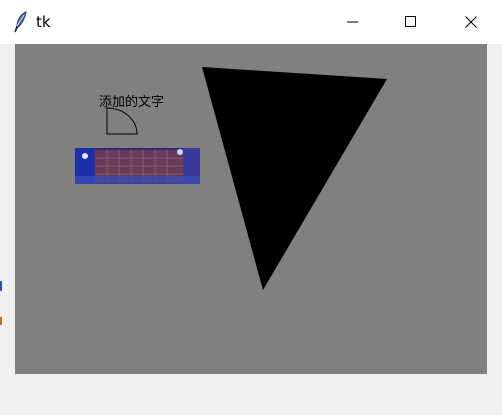  I want to click on tk-feather-icon, so click(20, 22).